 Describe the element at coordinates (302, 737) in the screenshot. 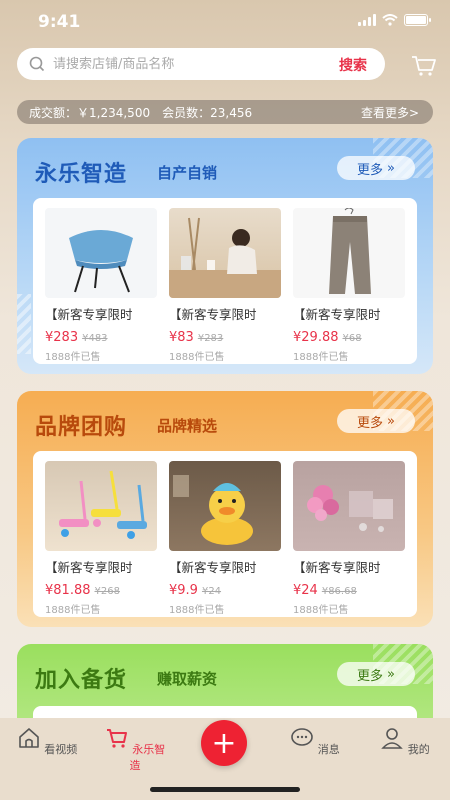

I see `chat-icon` at that location.